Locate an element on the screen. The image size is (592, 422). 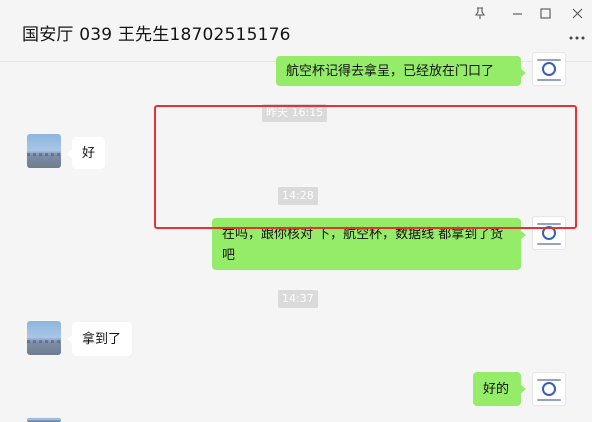
message-text: 拿到了 is located at coordinates (102, 339).